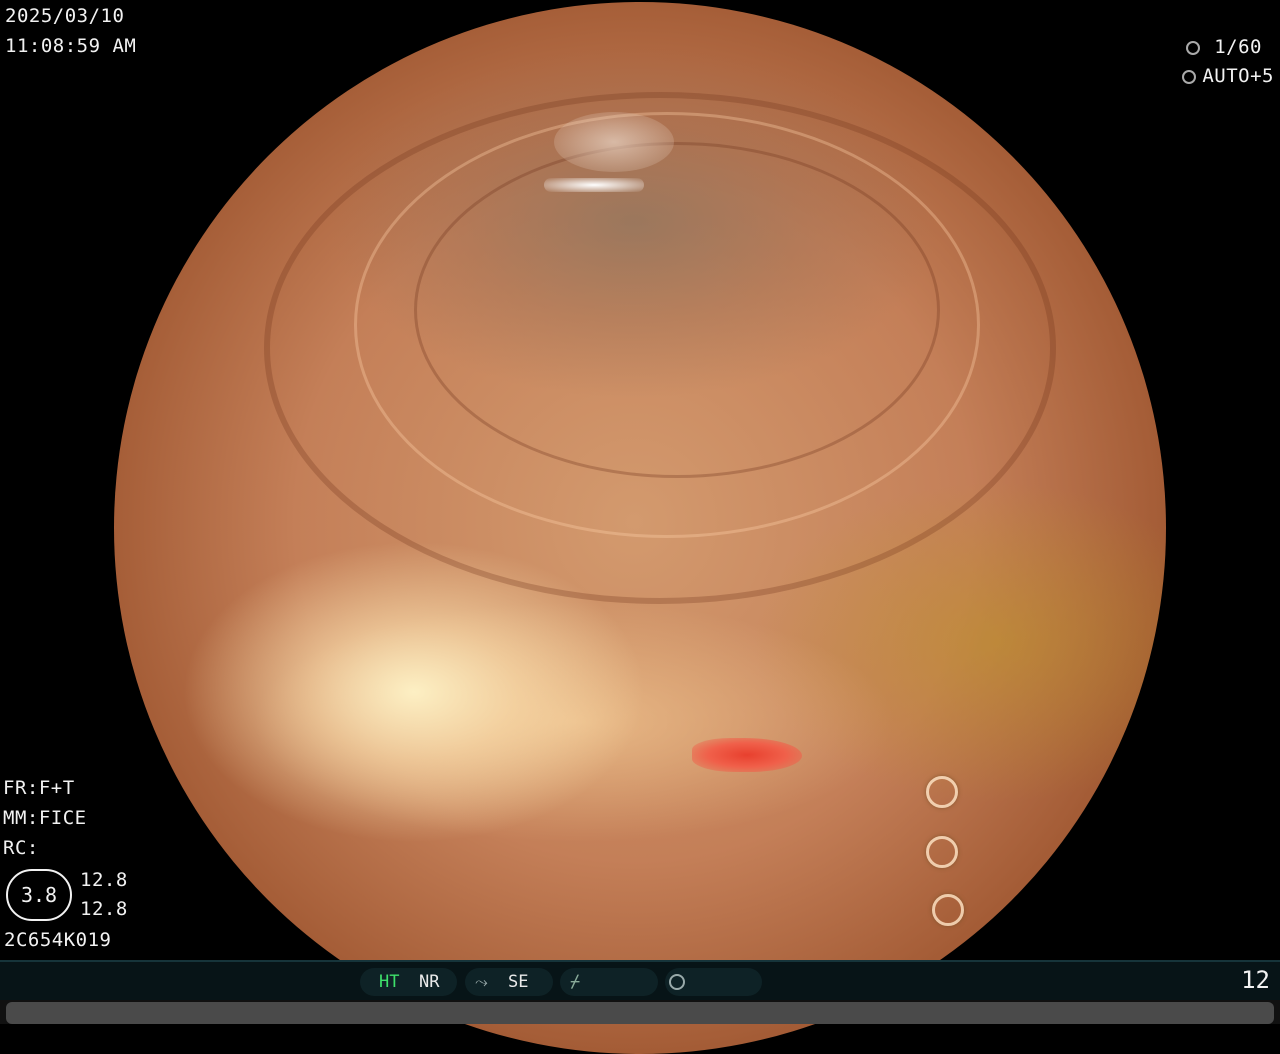  What do you see at coordinates (39, 895) in the screenshot?
I see `circle-value-badge: 3.8` at bounding box center [39, 895].